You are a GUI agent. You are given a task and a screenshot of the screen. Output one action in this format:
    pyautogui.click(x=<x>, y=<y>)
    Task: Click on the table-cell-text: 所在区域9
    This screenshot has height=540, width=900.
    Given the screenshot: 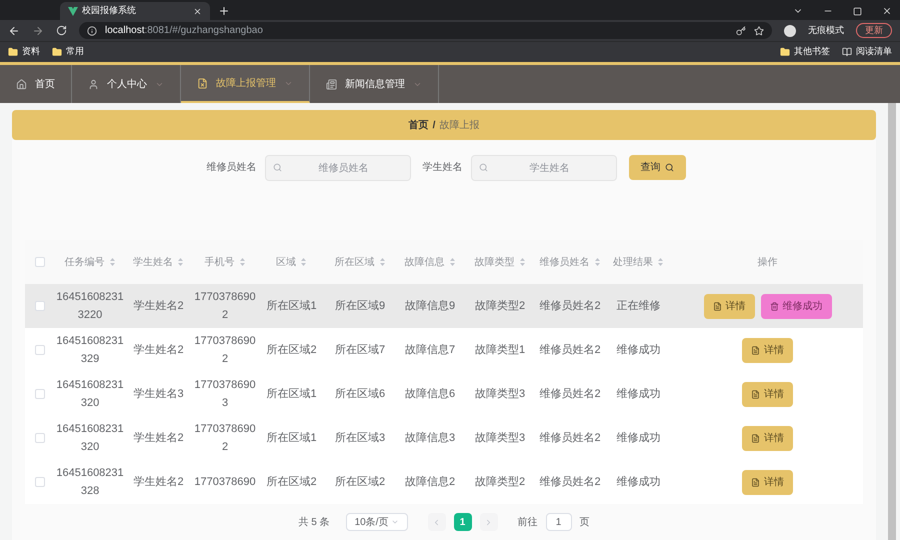 What is the action you would take?
    pyautogui.click(x=360, y=306)
    